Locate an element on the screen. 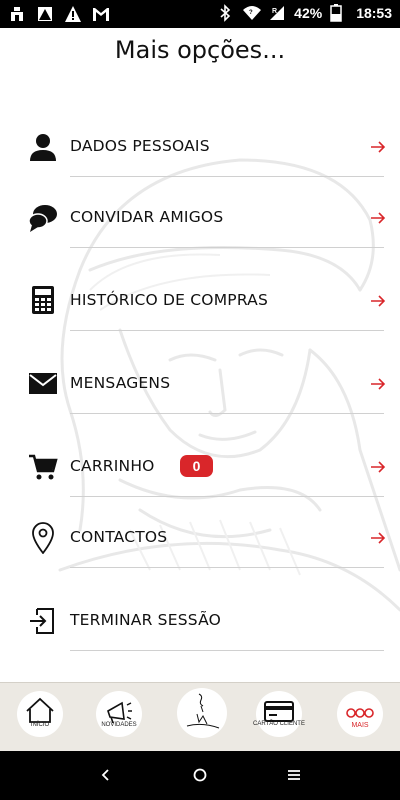 This screenshot has height=800, width=400. battery-percent: 42% is located at coordinates (308, 13).